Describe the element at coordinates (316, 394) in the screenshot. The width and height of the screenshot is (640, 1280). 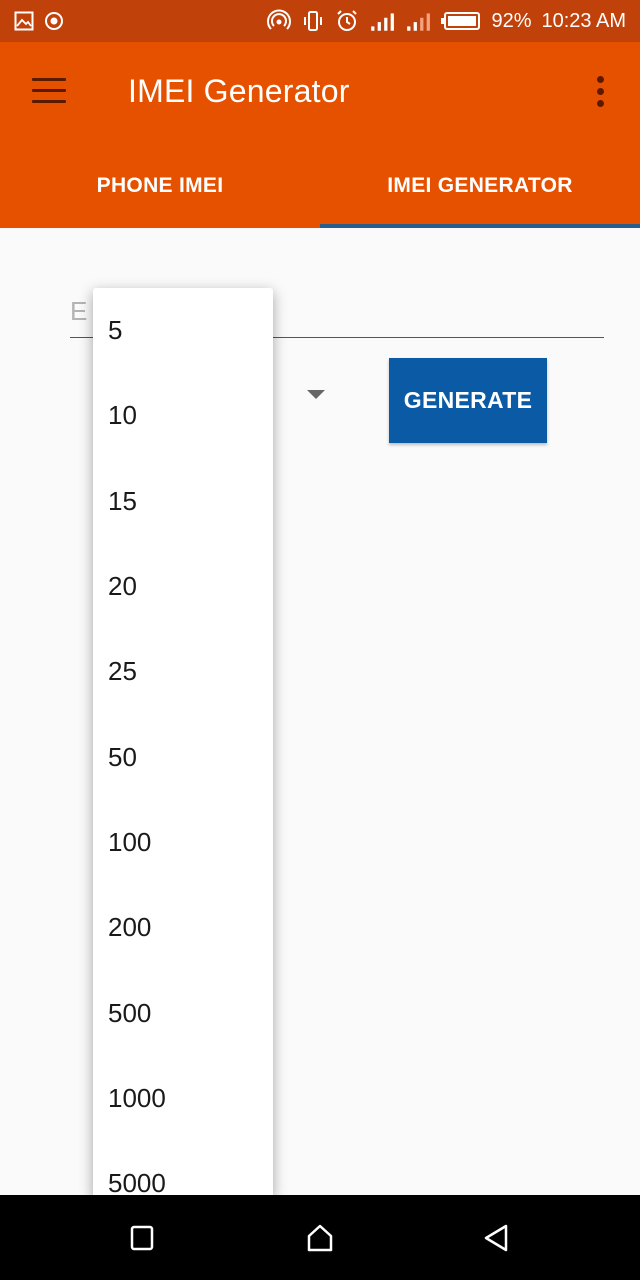
I see `dropdown-arrow-icon` at that location.